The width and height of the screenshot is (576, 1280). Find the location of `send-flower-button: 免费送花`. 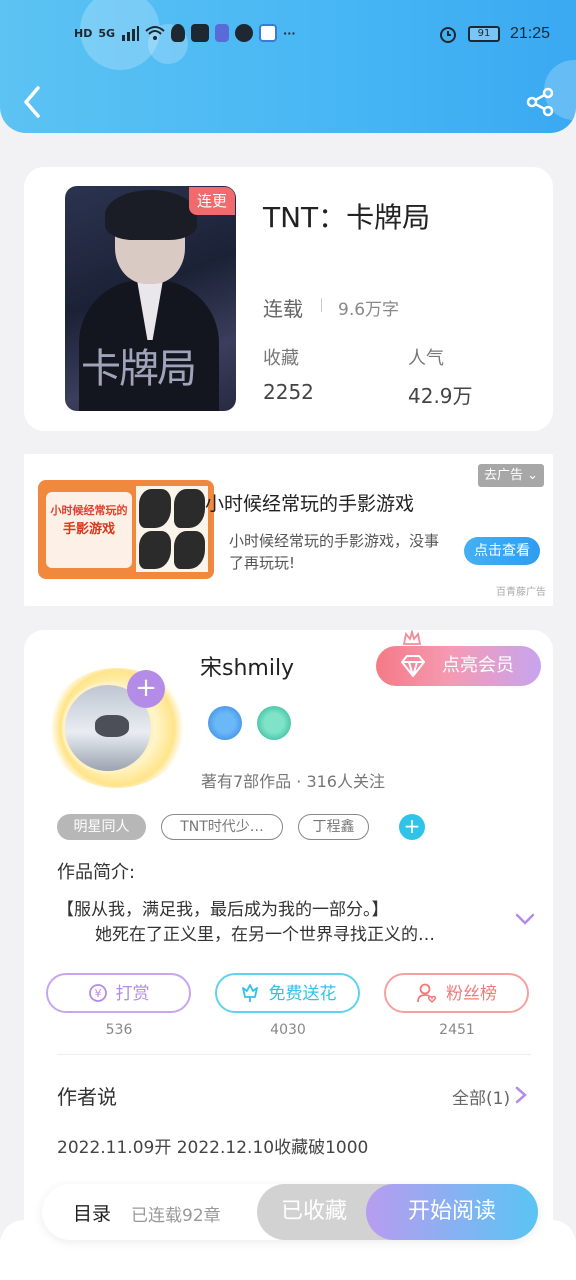

send-flower-button: 免费送花 is located at coordinates (287, 993).